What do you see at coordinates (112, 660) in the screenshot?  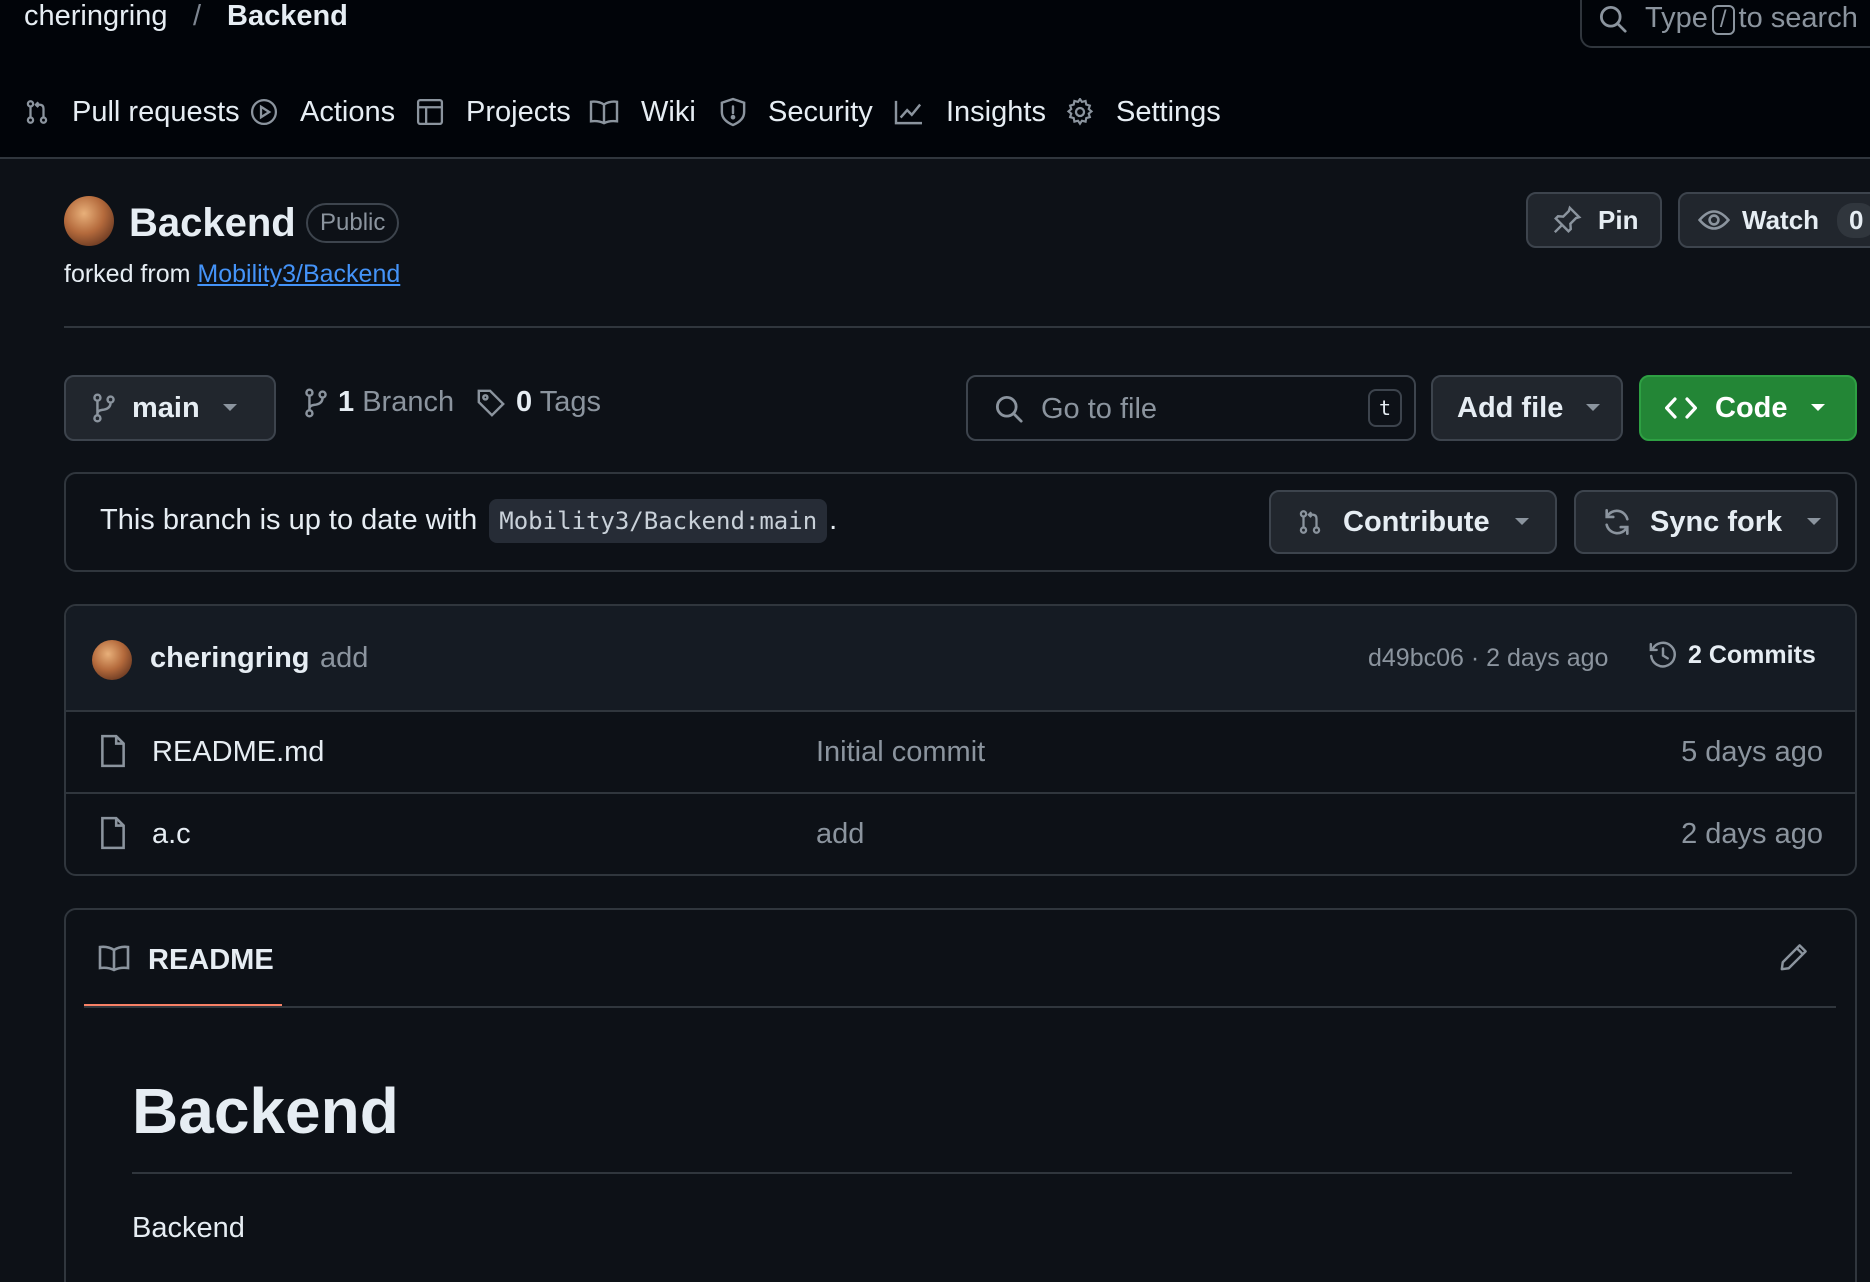 I see `commit-author-avatar` at bounding box center [112, 660].